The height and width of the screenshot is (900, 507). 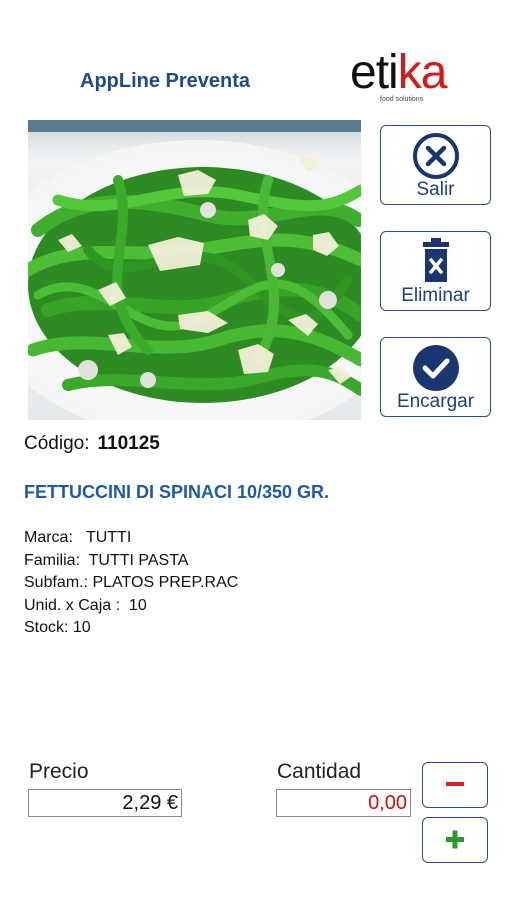 What do you see at coordinates (435, 368) in the screenshot?
I see `check-circle-icon` at bounding box center [435, 368].